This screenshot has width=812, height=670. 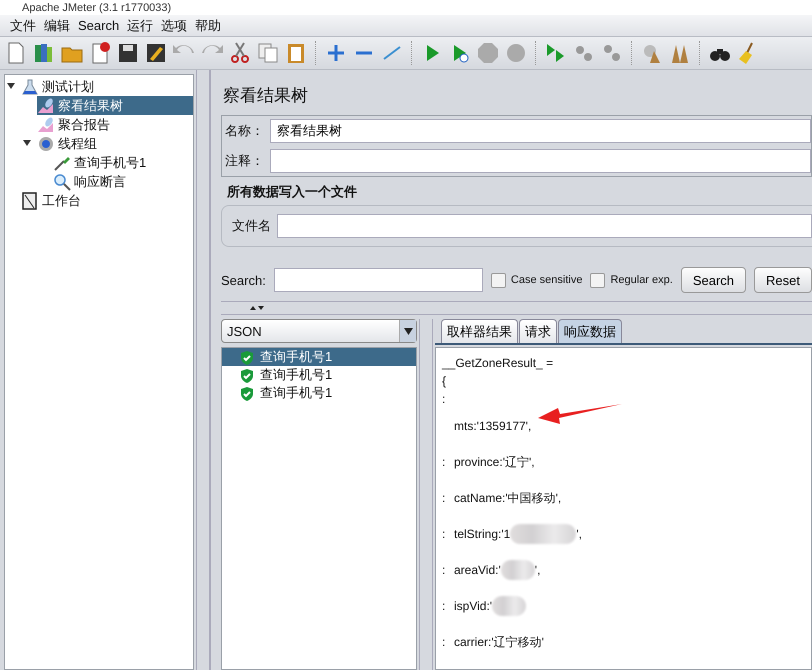 I want to click on filename-label: 文件名, so click(x=251, y=226).